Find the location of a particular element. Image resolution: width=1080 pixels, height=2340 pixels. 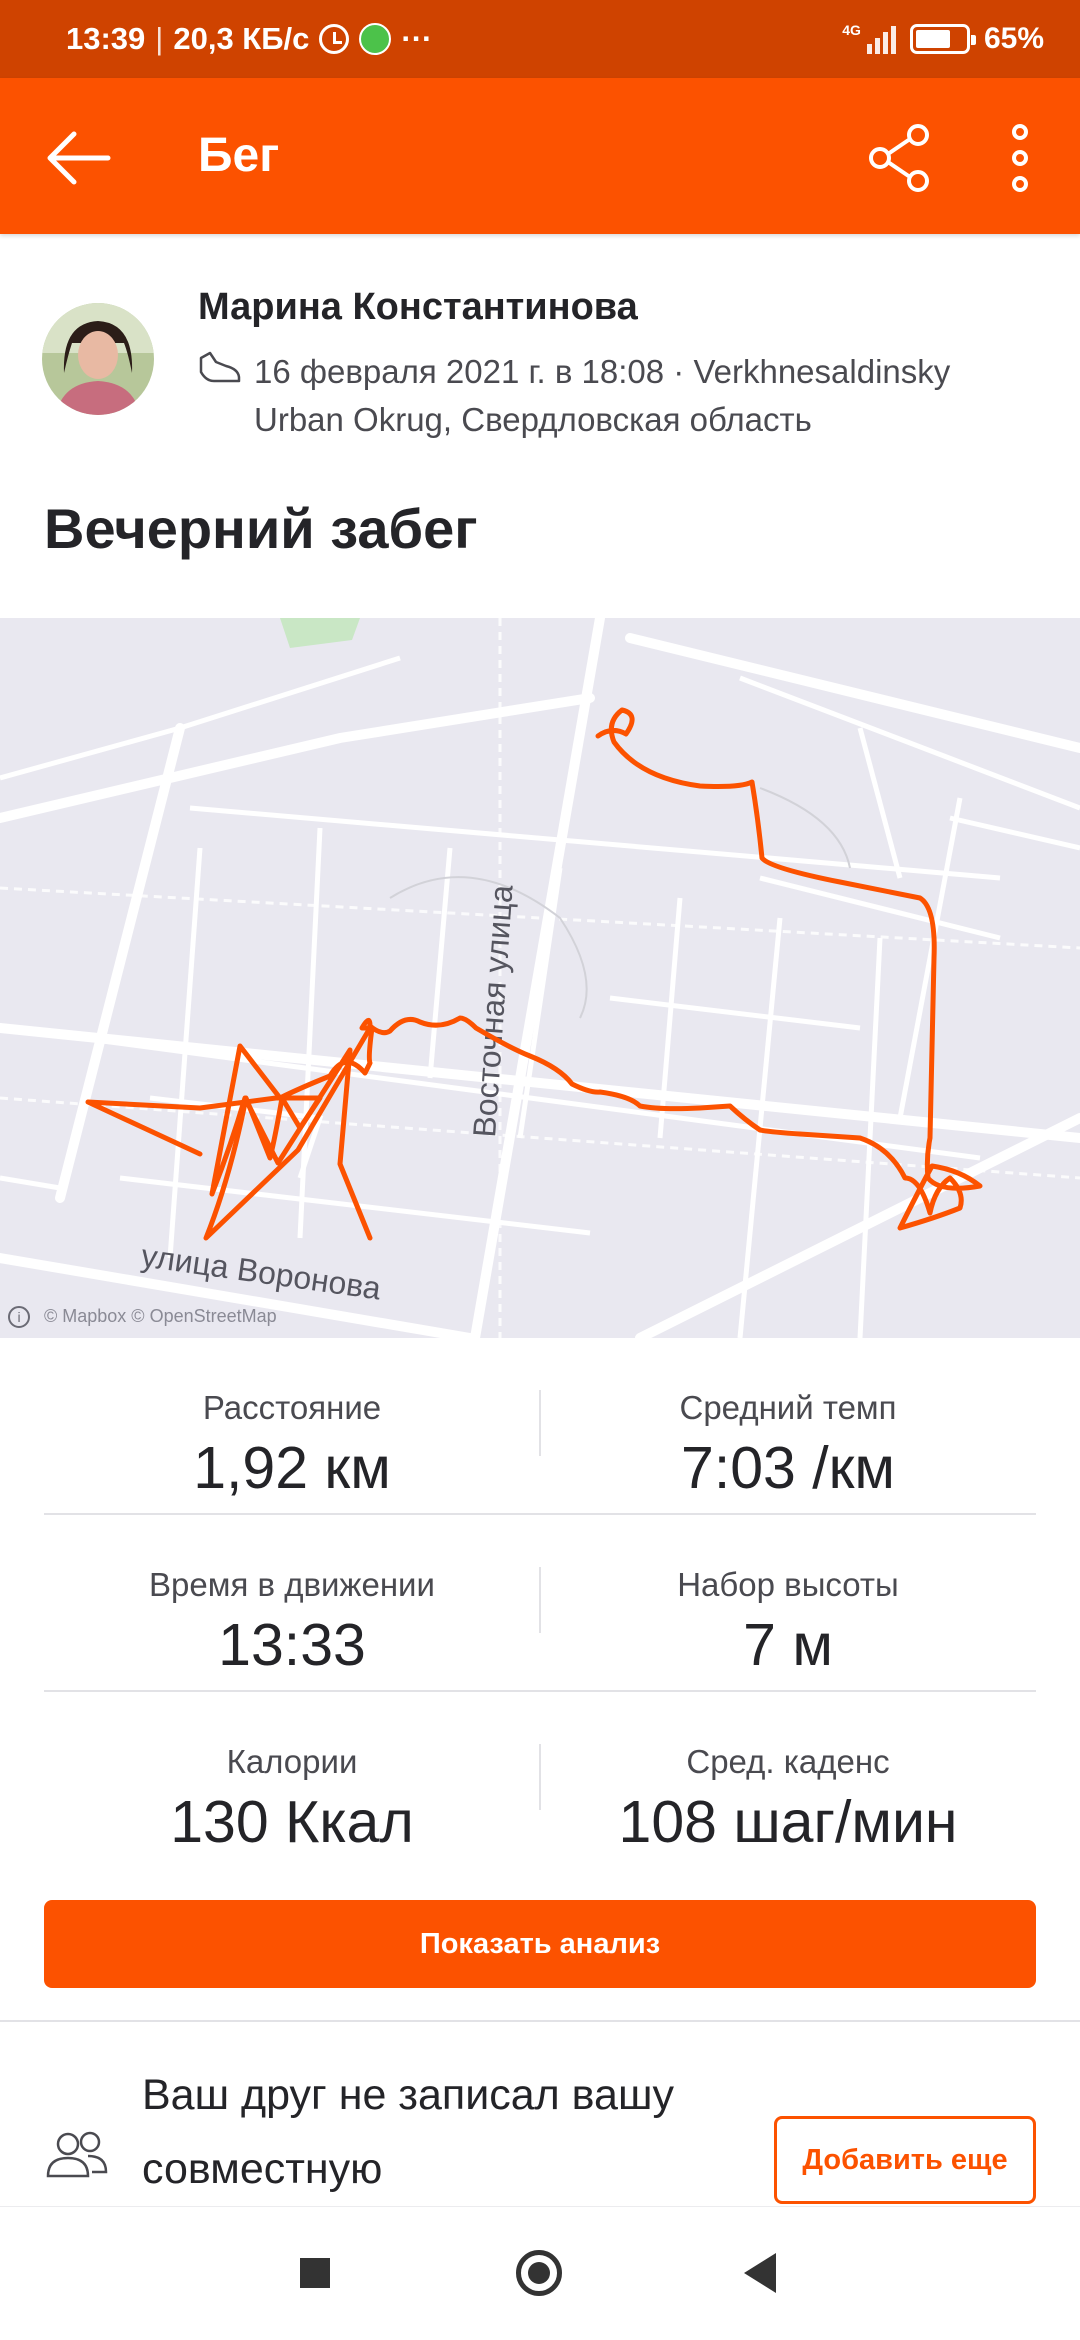

stat-avg-pace: Средний темп 7:03 /км is located at coordinates (788, 1425).